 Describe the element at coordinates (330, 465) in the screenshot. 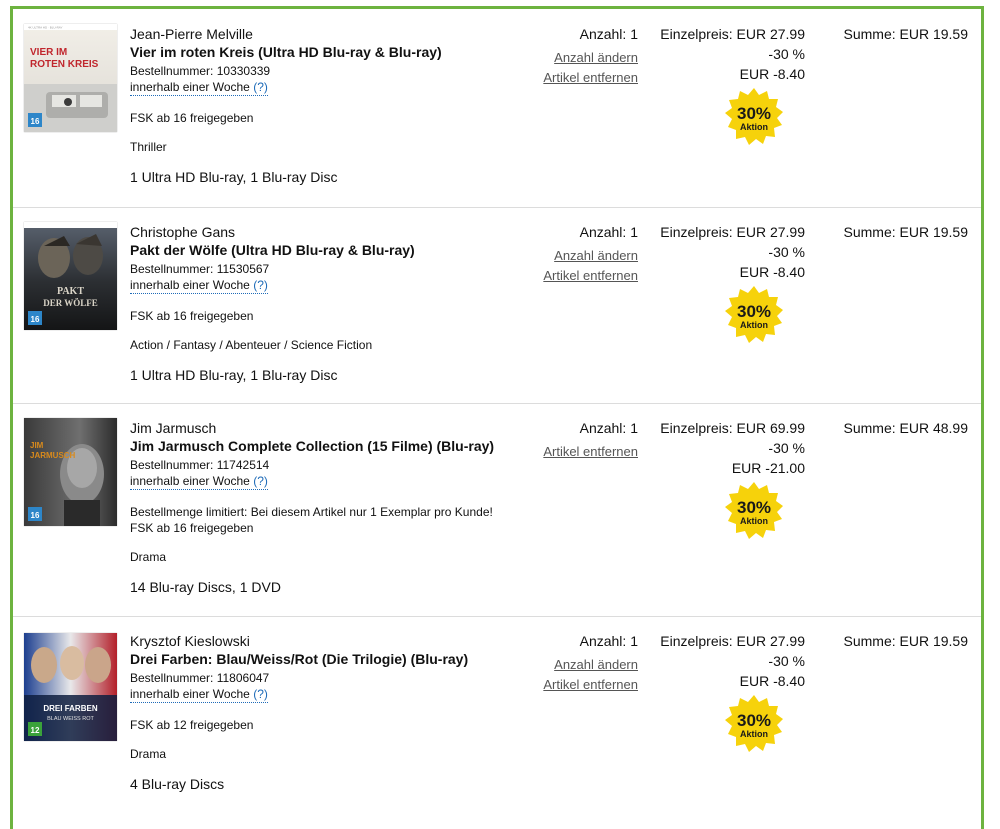

I see `order-number: Bestellnummer: 11742514` at that location.